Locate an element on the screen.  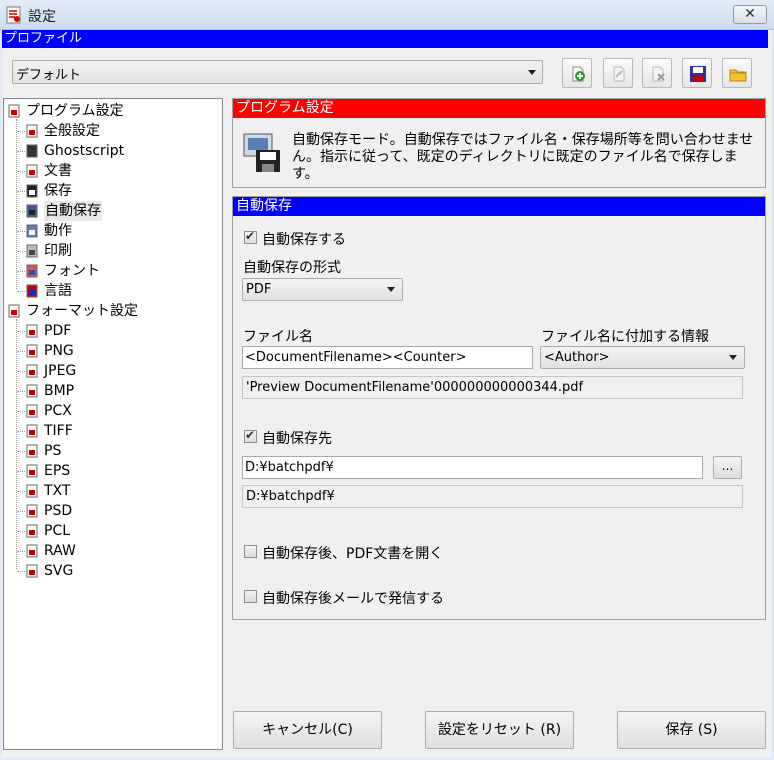
tree-item-label: TXT is located at coordinates (57, 491).